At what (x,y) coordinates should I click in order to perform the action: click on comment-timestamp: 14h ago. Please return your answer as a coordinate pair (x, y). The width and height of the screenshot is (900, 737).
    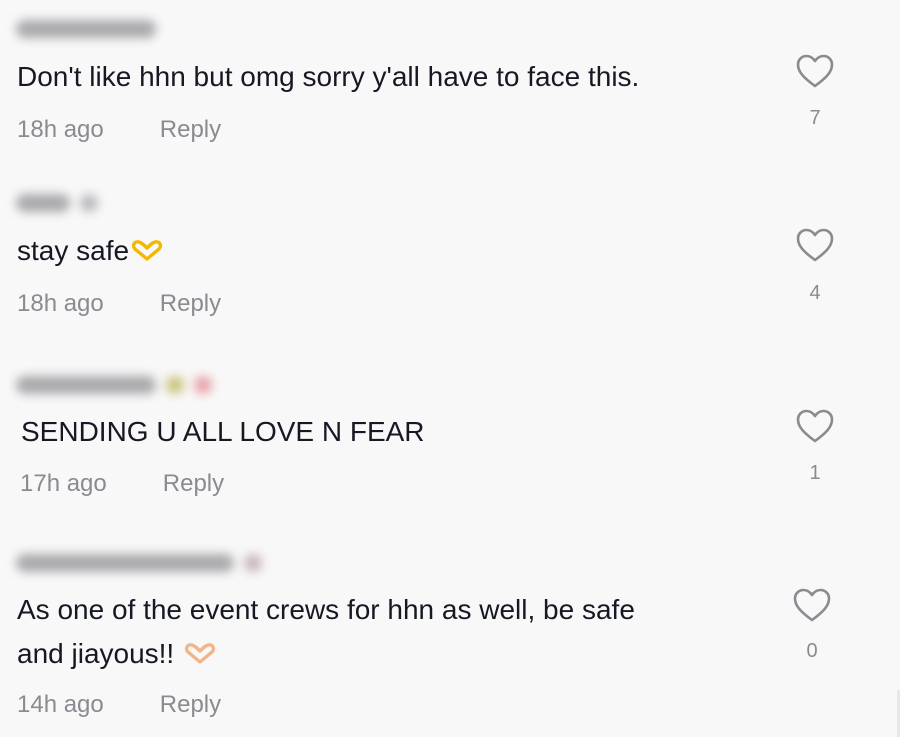
    Looking at the image, I should click on (60, 704).